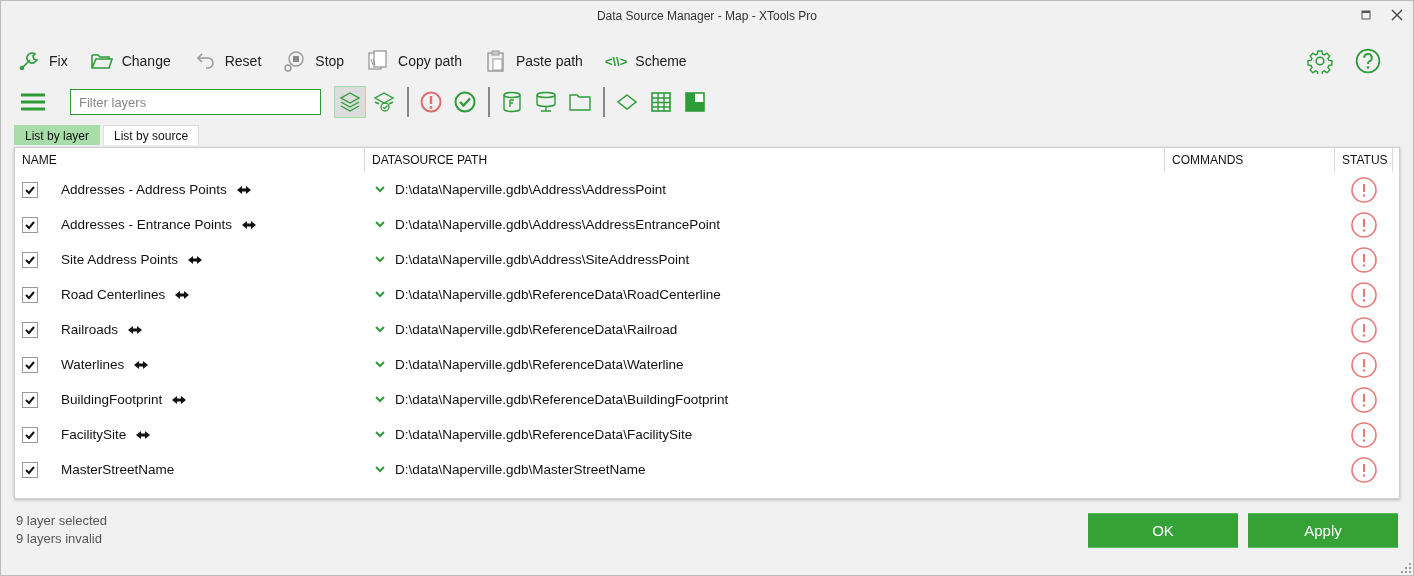 This screenshot has height=576, width=1414. Describe the element at coordinates (1397, 15) in the screenshot. I see `close-button` at that location.